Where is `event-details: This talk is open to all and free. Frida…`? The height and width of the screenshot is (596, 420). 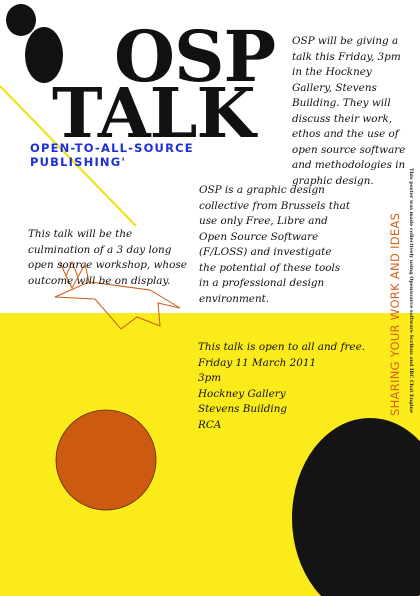
event-details: This talk is open to all and free. Frida… is located at coordinates (288, 386).